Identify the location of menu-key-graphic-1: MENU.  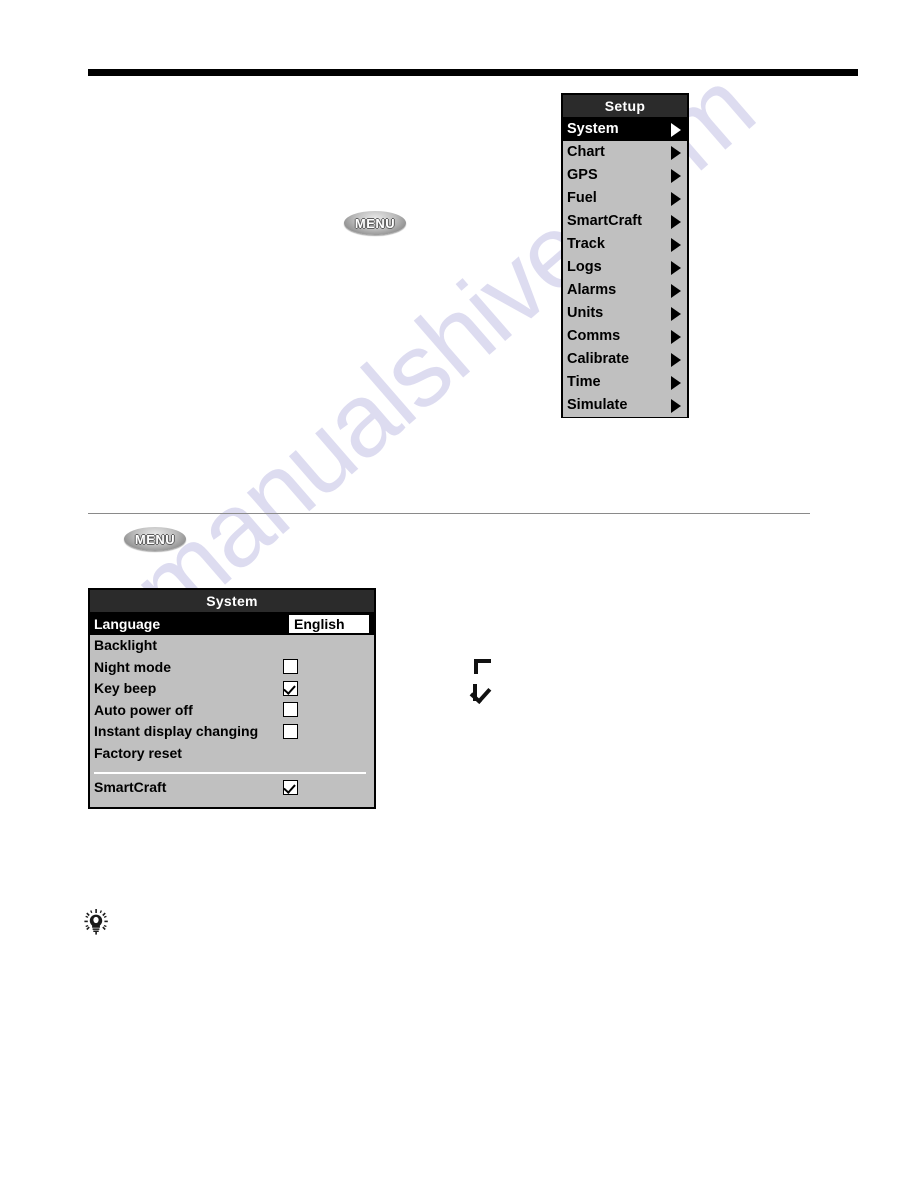
(375, 223).